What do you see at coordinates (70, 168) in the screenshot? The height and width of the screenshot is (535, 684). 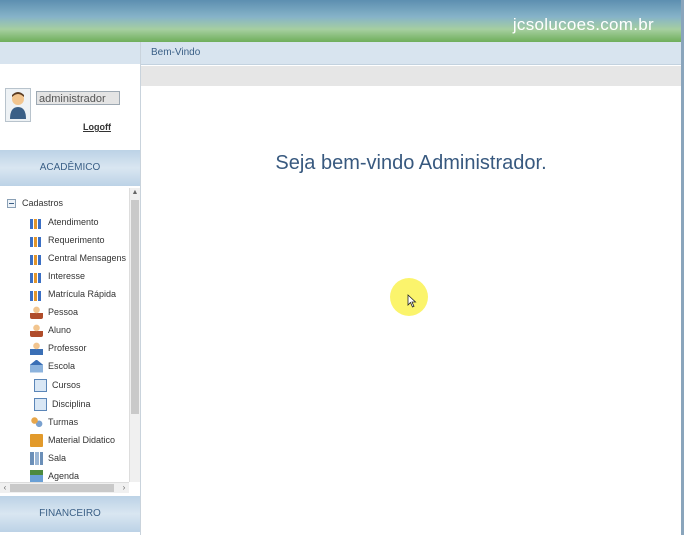 I see `section-academico: ACADÊMICO` at bounding box center [70, 168].